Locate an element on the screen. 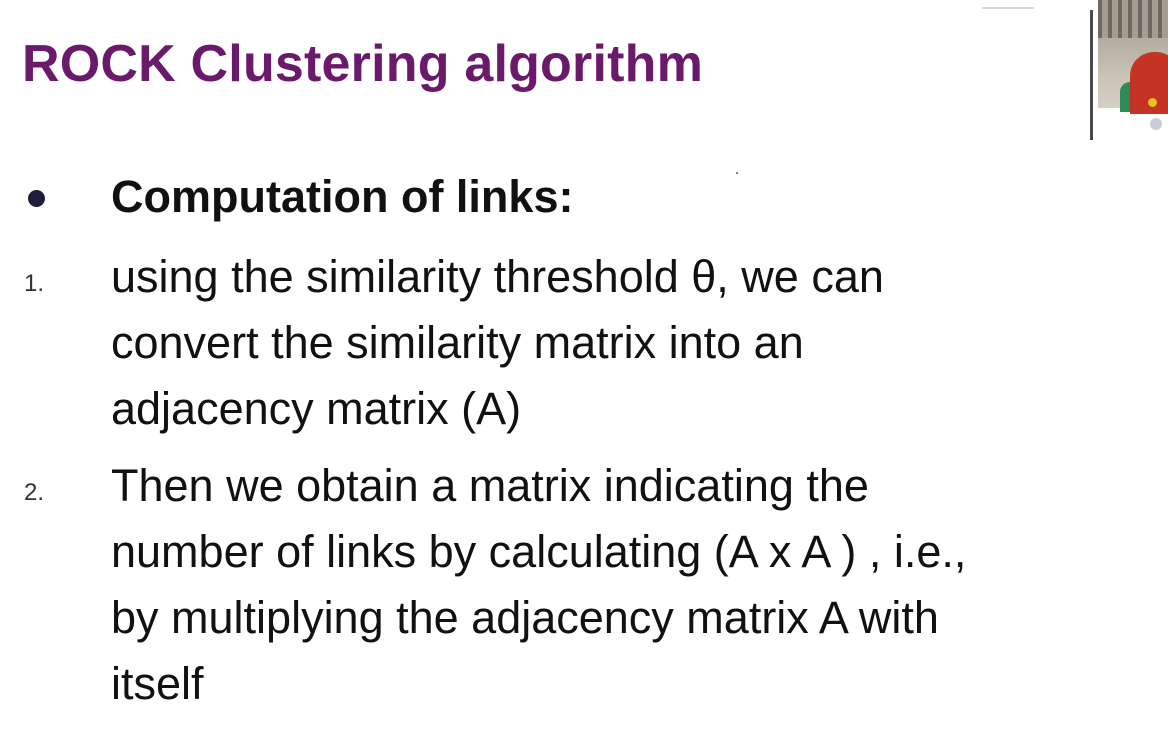  webcam-status-dot-icon is located at coordinates (1152, 102).